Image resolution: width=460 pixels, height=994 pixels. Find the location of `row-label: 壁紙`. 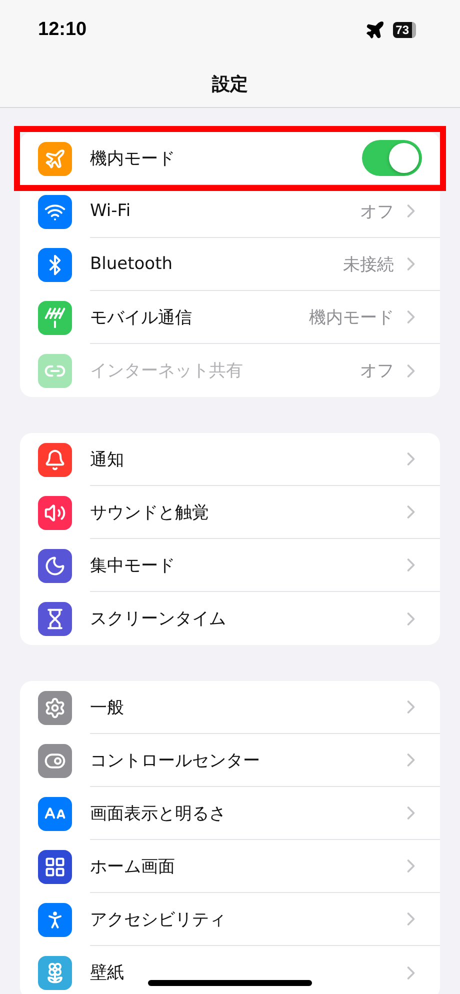

row-label: 壁紙 is located at coordinates (107, 973).